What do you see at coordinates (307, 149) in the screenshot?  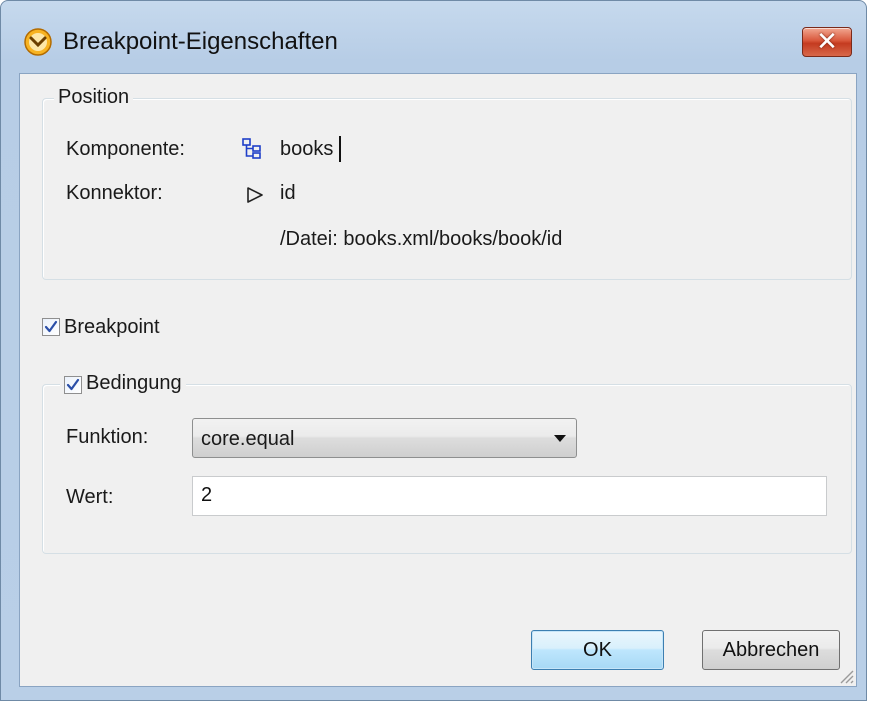 I see `komponente-value: books` at bounding box center [307, 149].